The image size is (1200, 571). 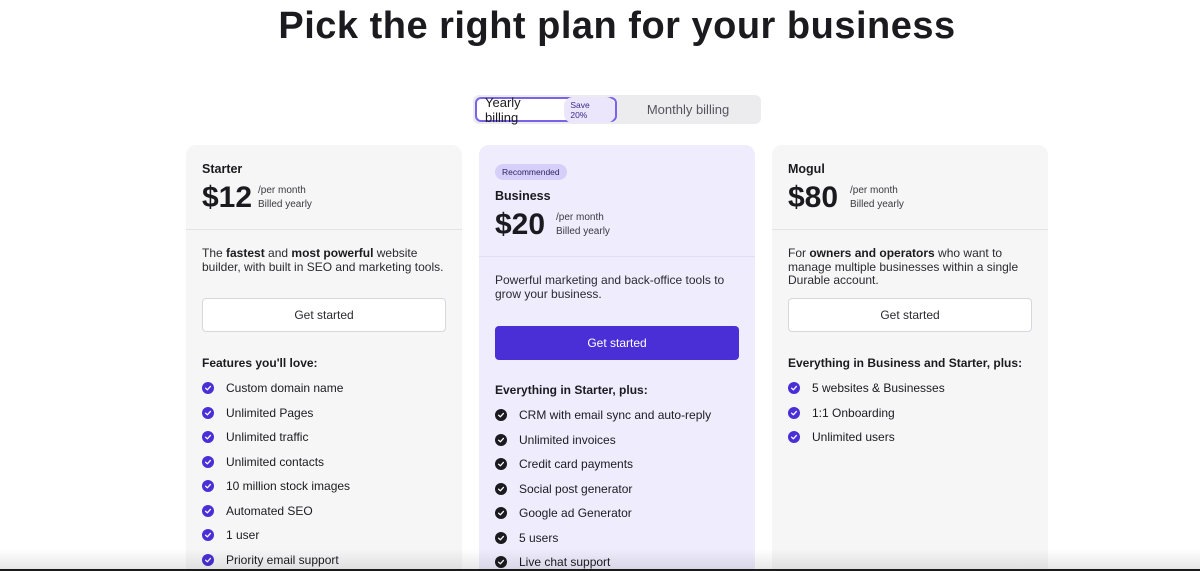 I want to click on feature-item: Credit card payments, so click(x=603, y=464).